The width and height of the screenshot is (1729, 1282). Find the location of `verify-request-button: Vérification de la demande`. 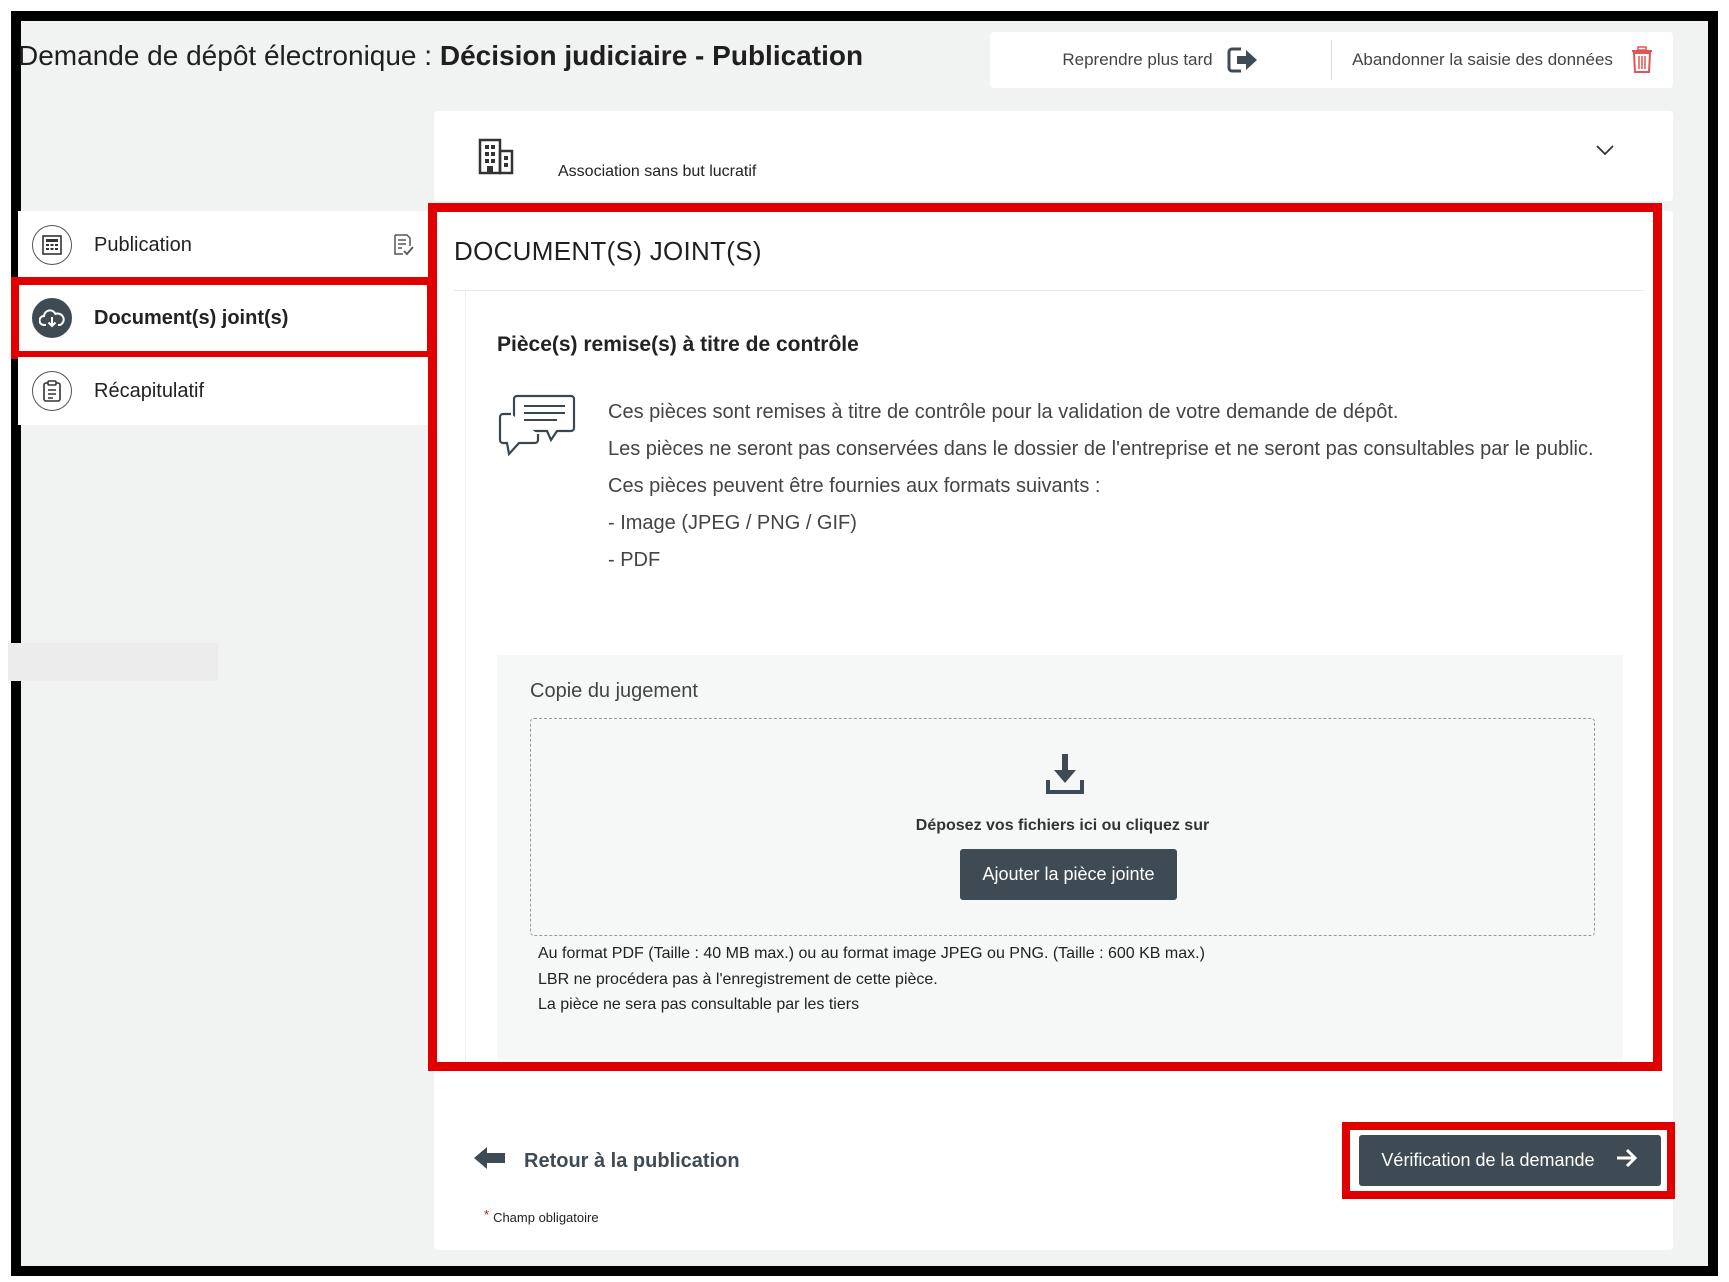

verify-request-button: Vérification de la demande is located at coordinates (1510, 1160).